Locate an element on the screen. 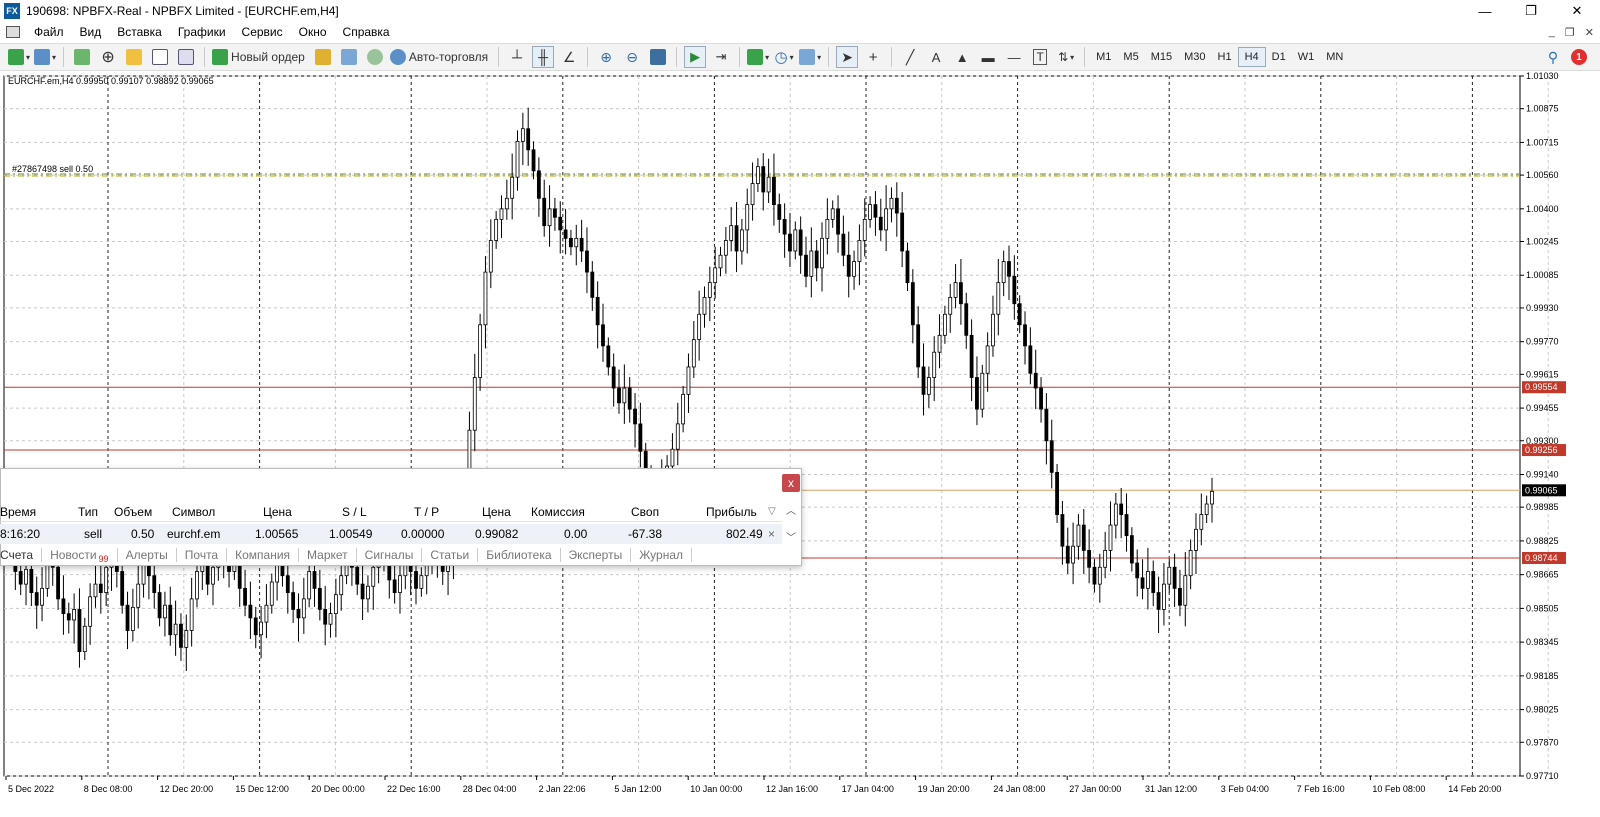 The image size is (1600, 817). terminal-close-button: x is located at coordinates (791, 483).